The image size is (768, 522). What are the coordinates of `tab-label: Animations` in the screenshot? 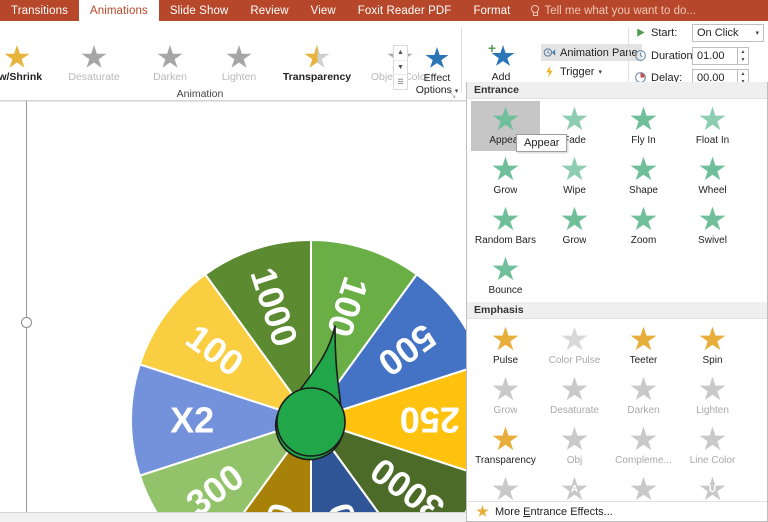 It's located at (118, 10).